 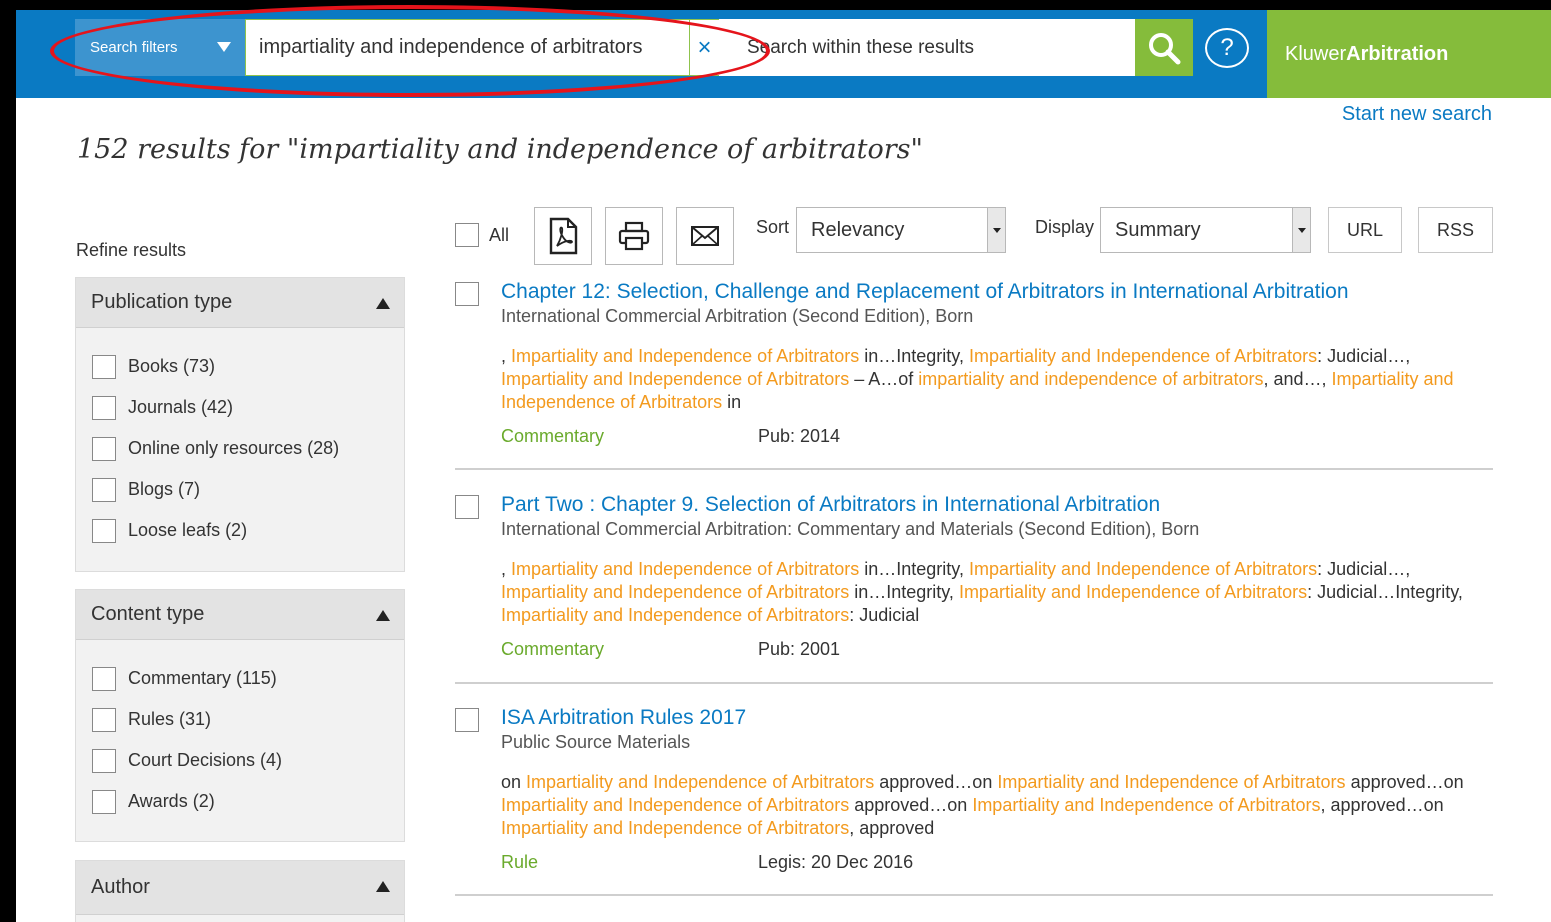 I want to click on snippet-text: , approved…on, so click(x=1382, y=805).